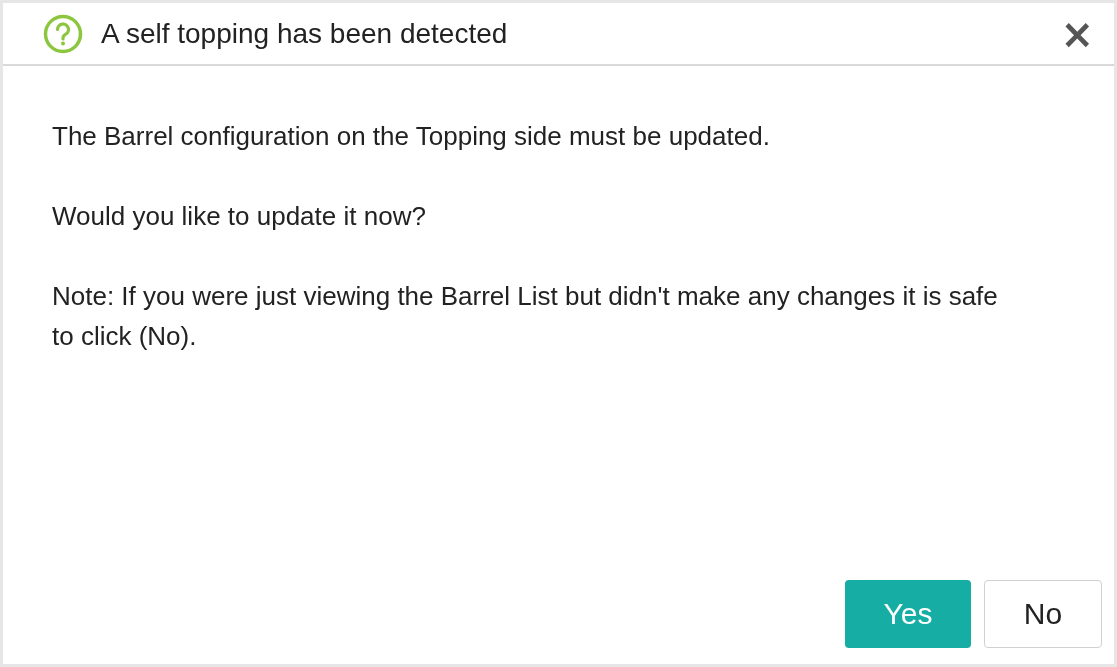 The width and height of the screenshot is (1117, 667). What do you see at coordinates (411, 136) in the screenshot?
I see `message-text: The Barrel configuration on the Topping side must be updated.` at bounding box center [411, 136].